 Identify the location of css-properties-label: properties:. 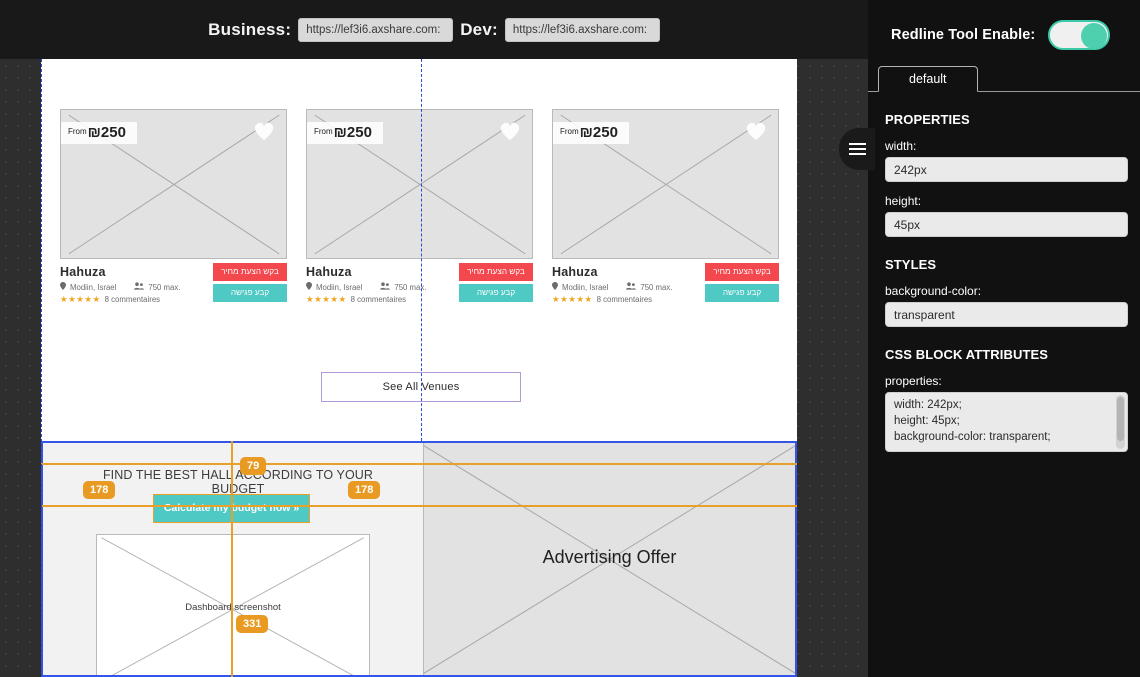
(913, 381).